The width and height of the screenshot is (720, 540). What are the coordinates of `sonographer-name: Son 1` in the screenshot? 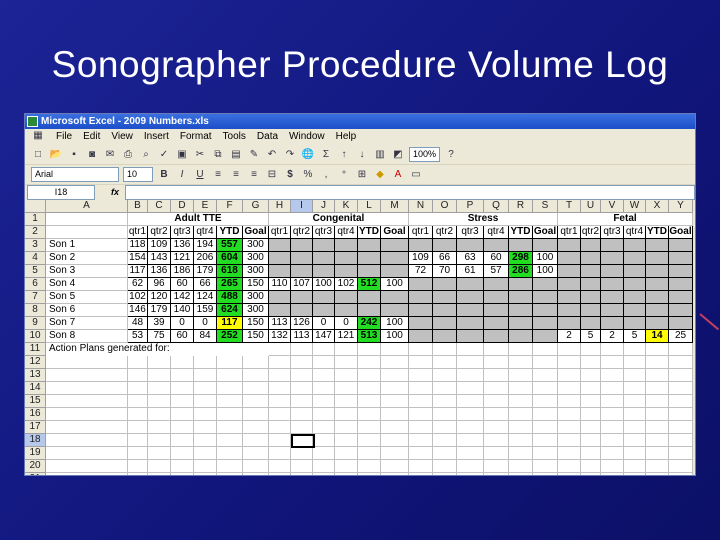 It's located at (87, 245).